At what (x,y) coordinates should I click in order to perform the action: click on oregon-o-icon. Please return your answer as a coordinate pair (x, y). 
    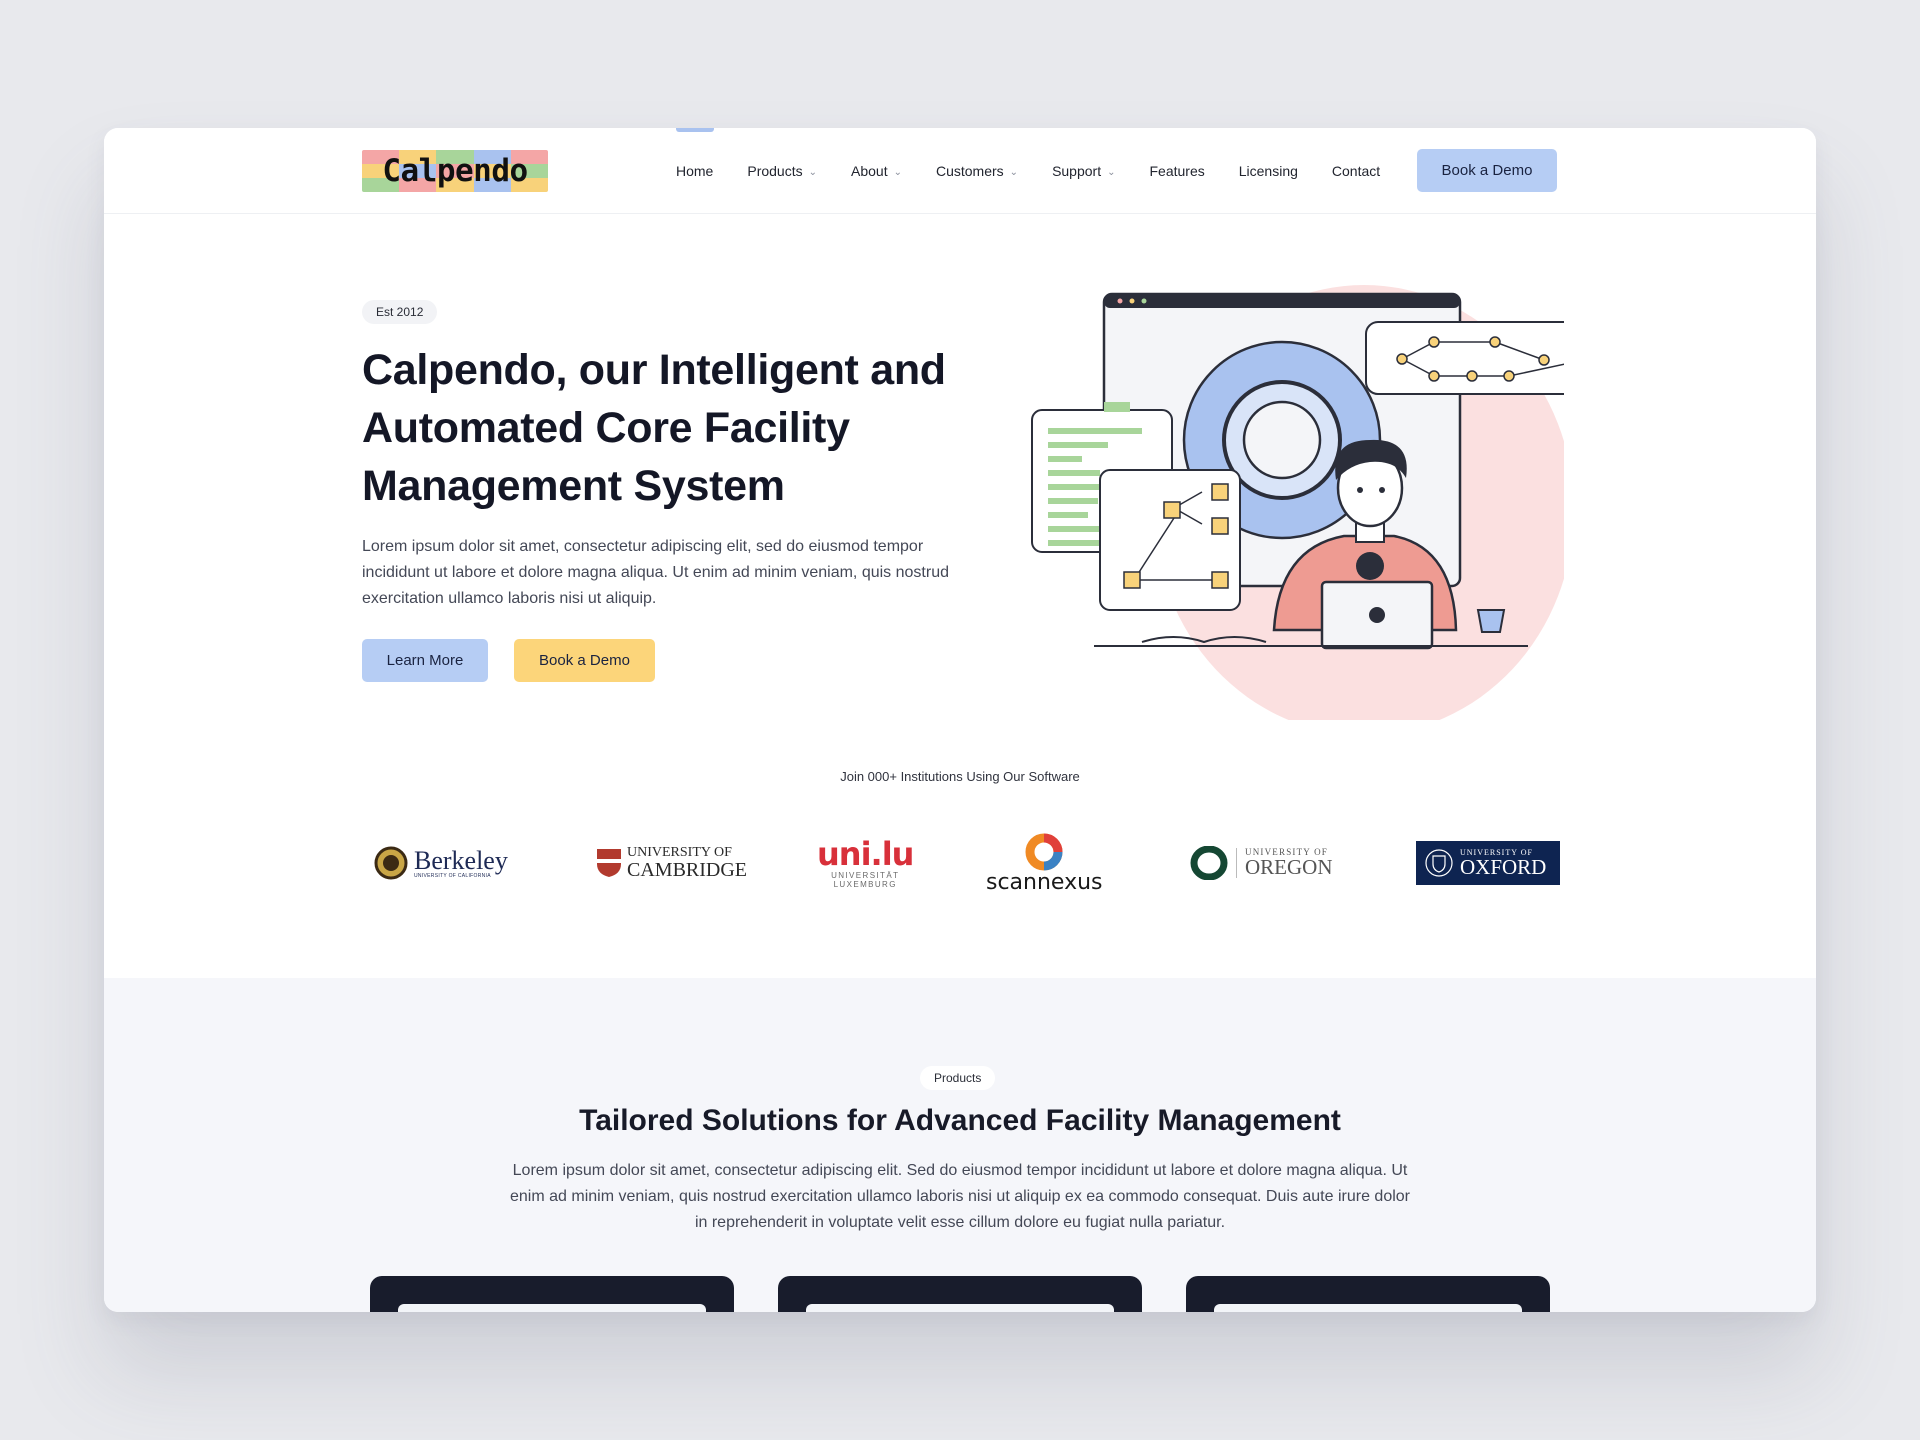
    Looking at the image, I should click on (1209, 863).